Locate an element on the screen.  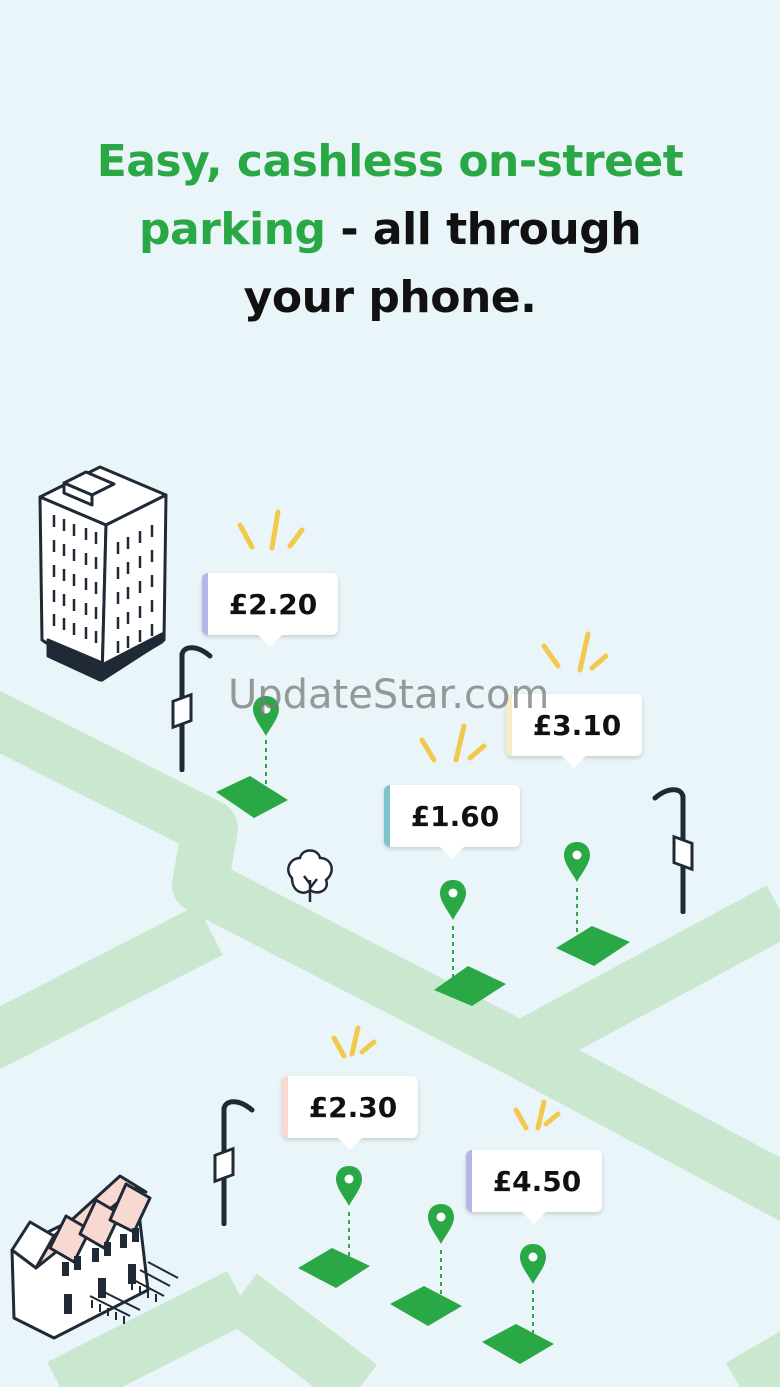
price-label: £2.30 is located at coordinates (353, 1107).